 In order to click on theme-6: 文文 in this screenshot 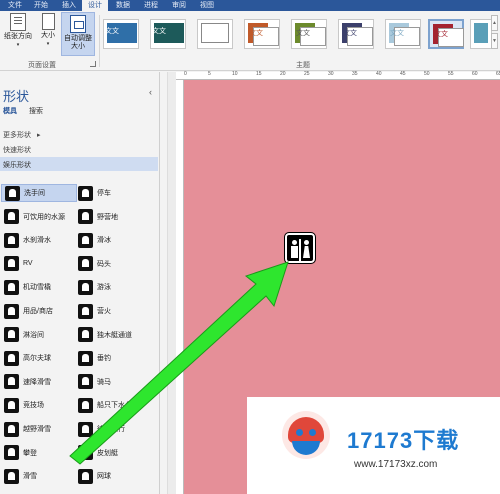, I will do `click(356, 34)`.